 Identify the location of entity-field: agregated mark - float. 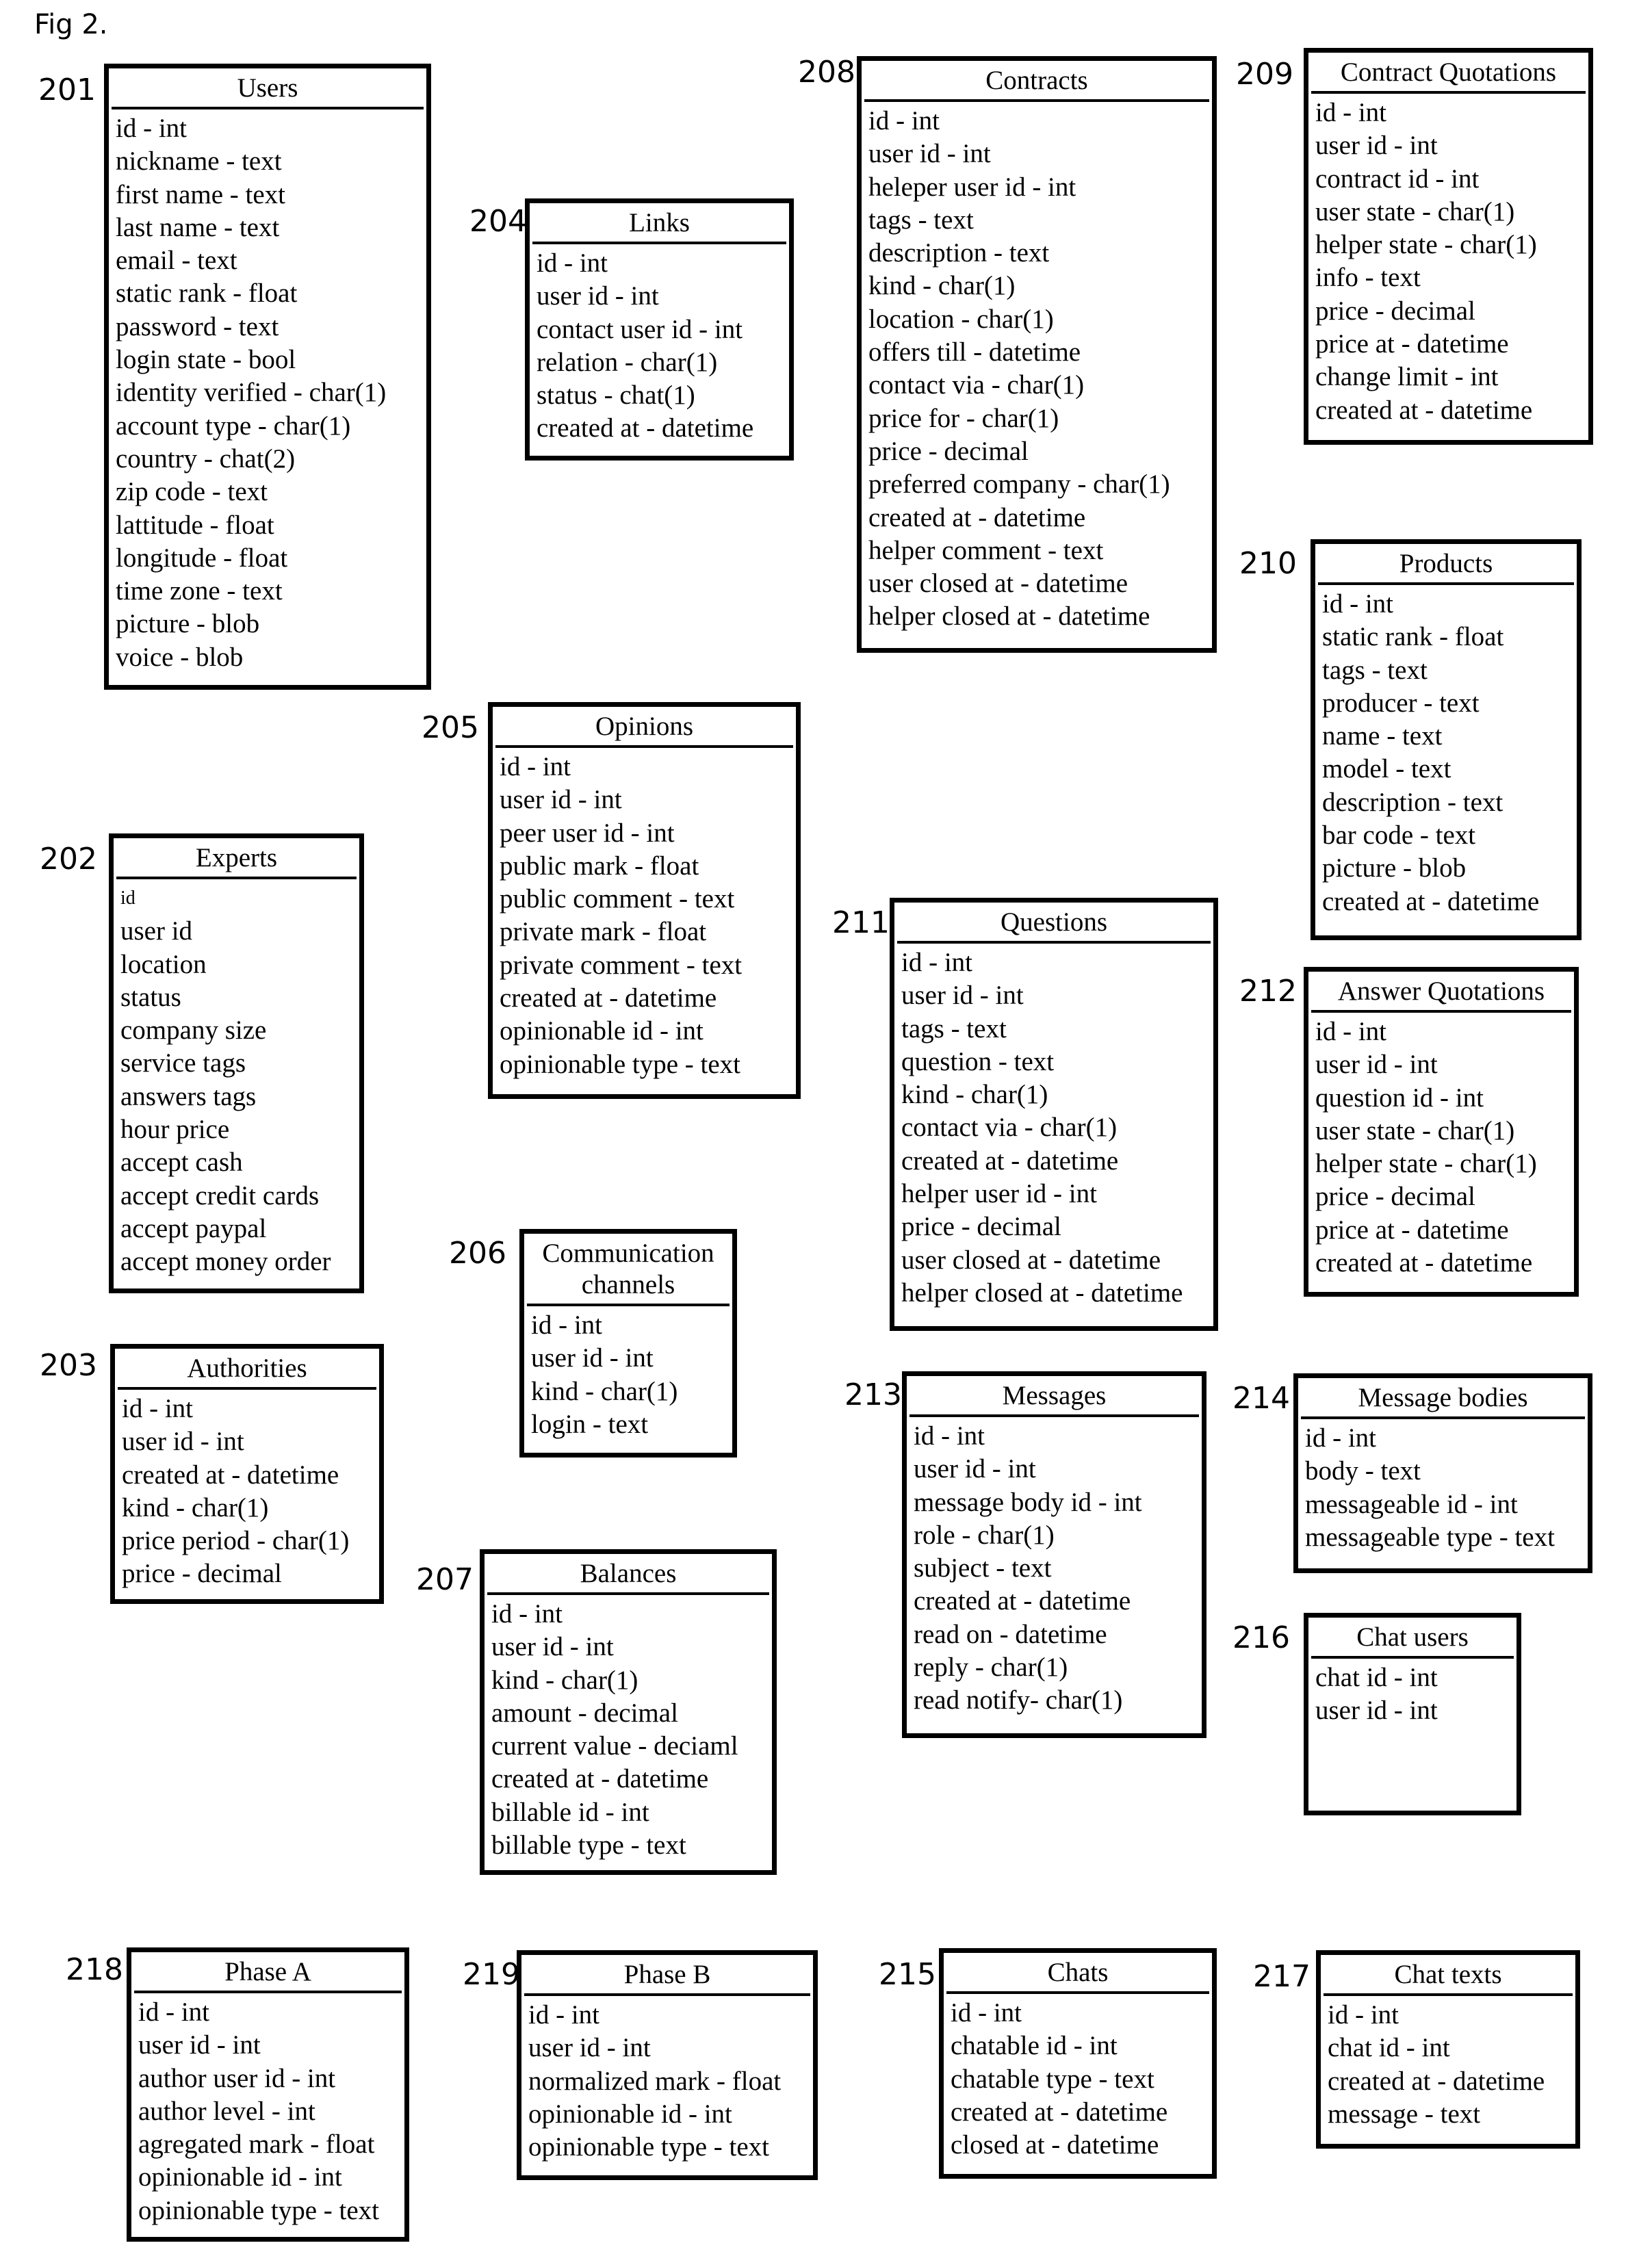
(256, 2144).